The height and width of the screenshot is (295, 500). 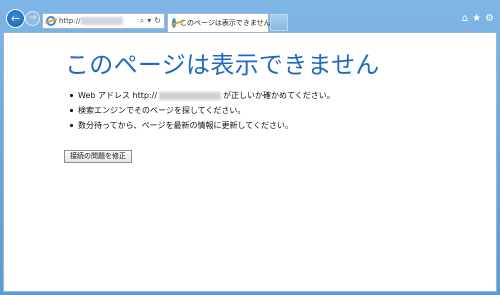 I want to click on list-item: Web アドレス http:// が正しいか確かめてください。, so click(x=202, y=95).